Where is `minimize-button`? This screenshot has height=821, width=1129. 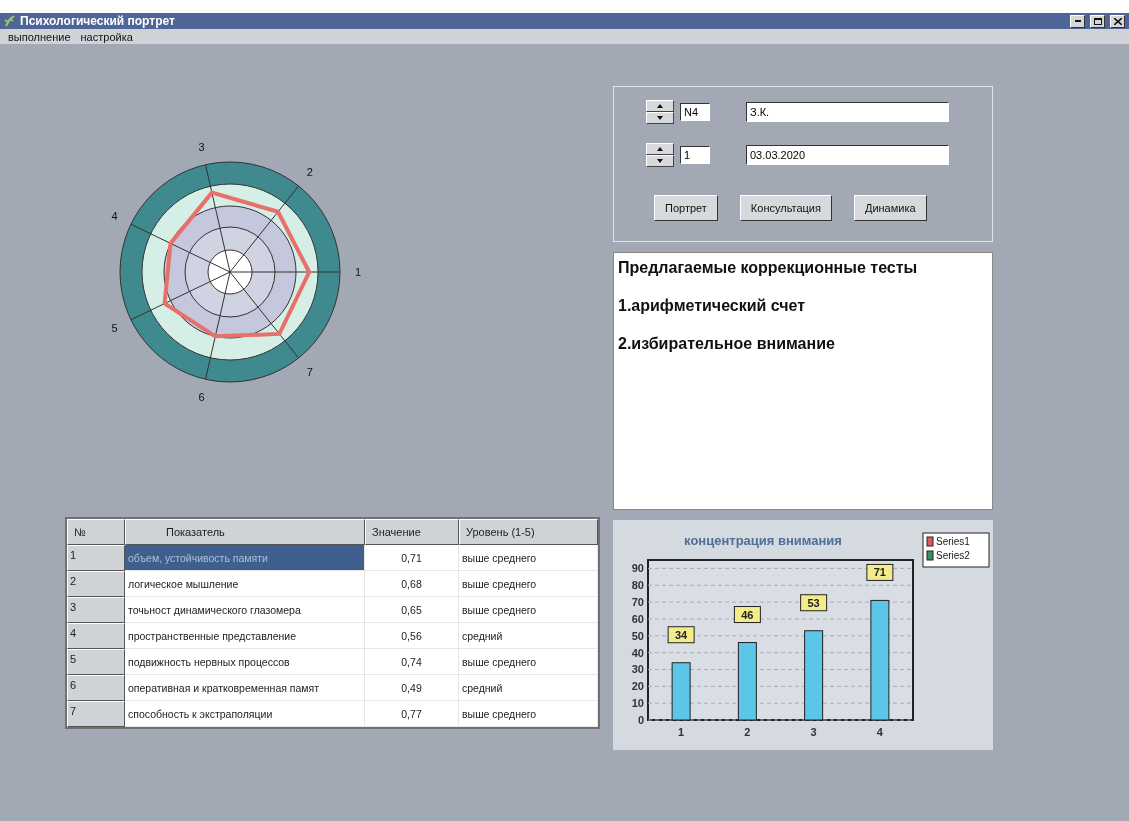
minimize-button is located at coordinates (1077, 21).